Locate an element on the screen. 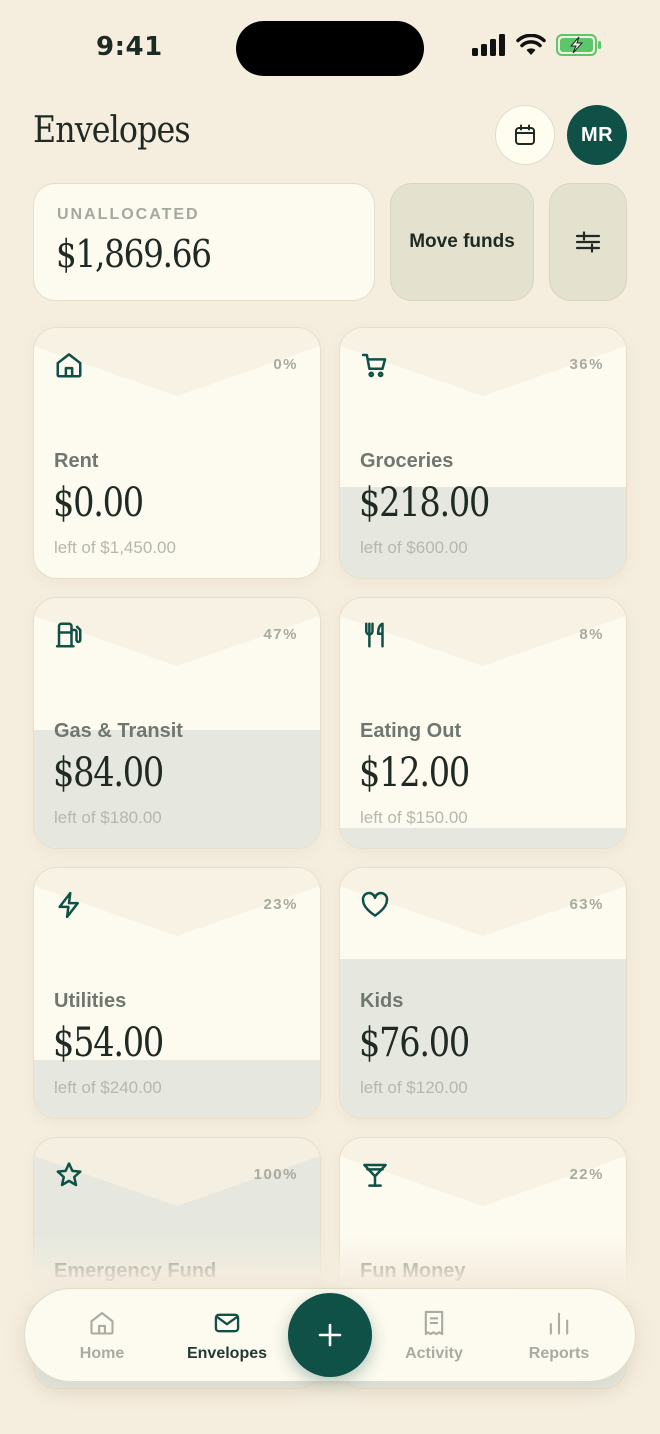 This screenshot has width=660, height=1434. envelope-percent: 0% is located at coordinates (285, 364).